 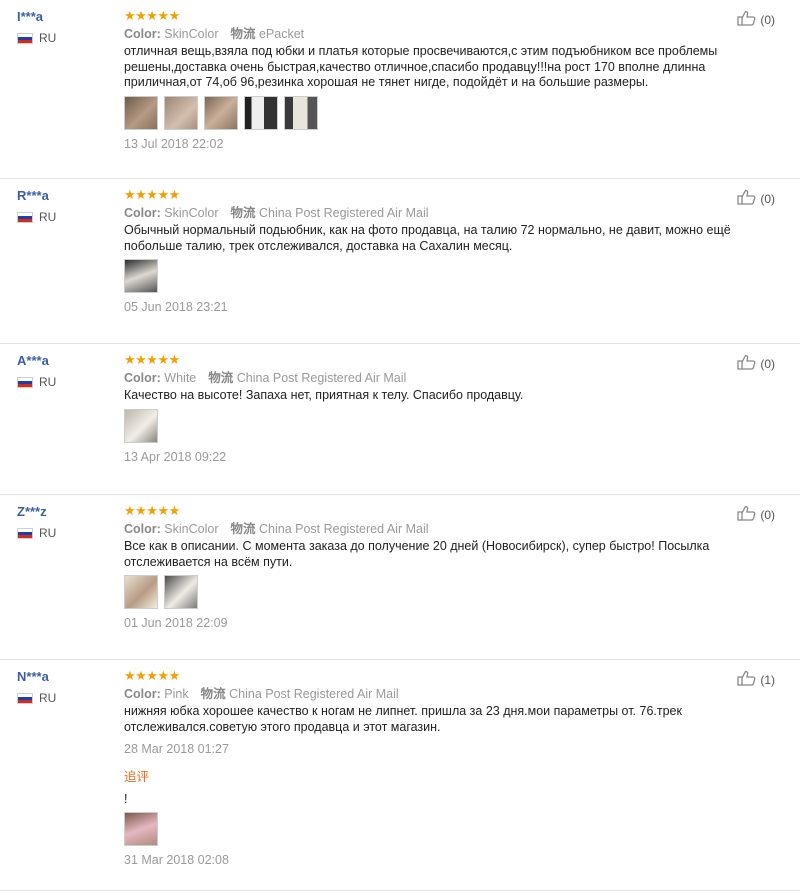 What do you see at coordinates (137, 777) in the screenshot?
I see `additional-feedback-label: 追评` at bounding box center [137, 777].